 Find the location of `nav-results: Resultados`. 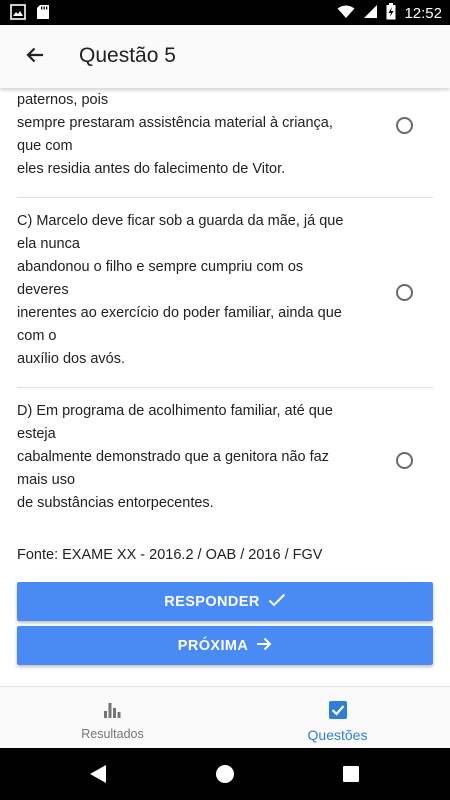

nav-results: Resultados is located at coordinates (112, 718).